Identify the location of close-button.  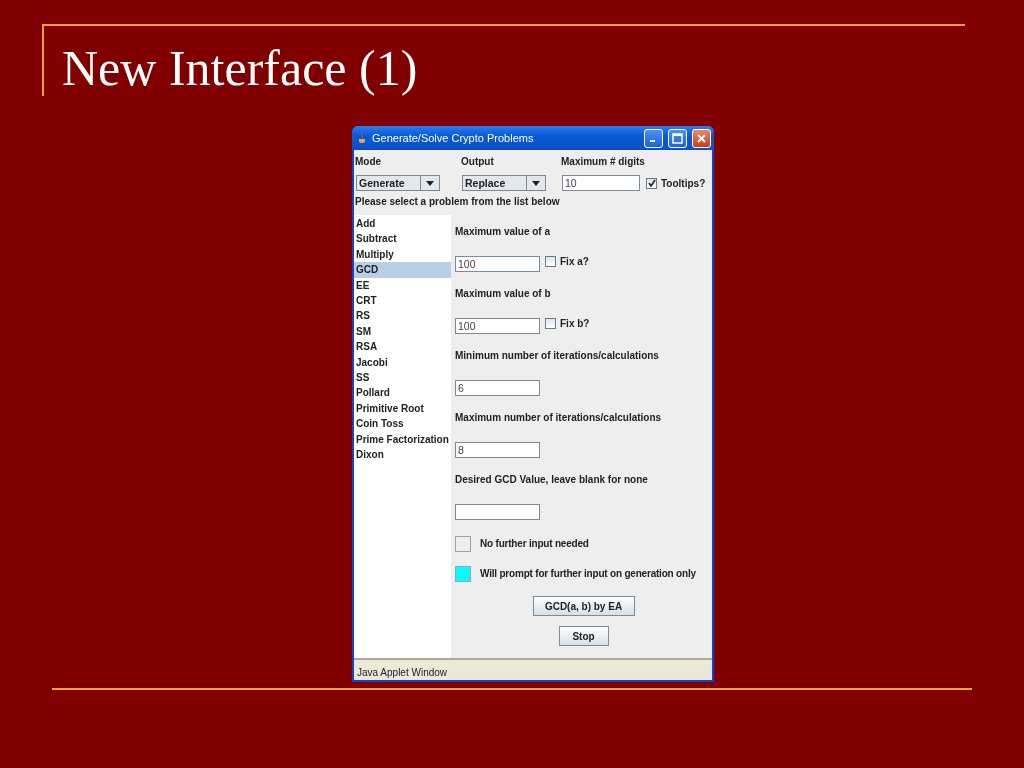
(701, 138).